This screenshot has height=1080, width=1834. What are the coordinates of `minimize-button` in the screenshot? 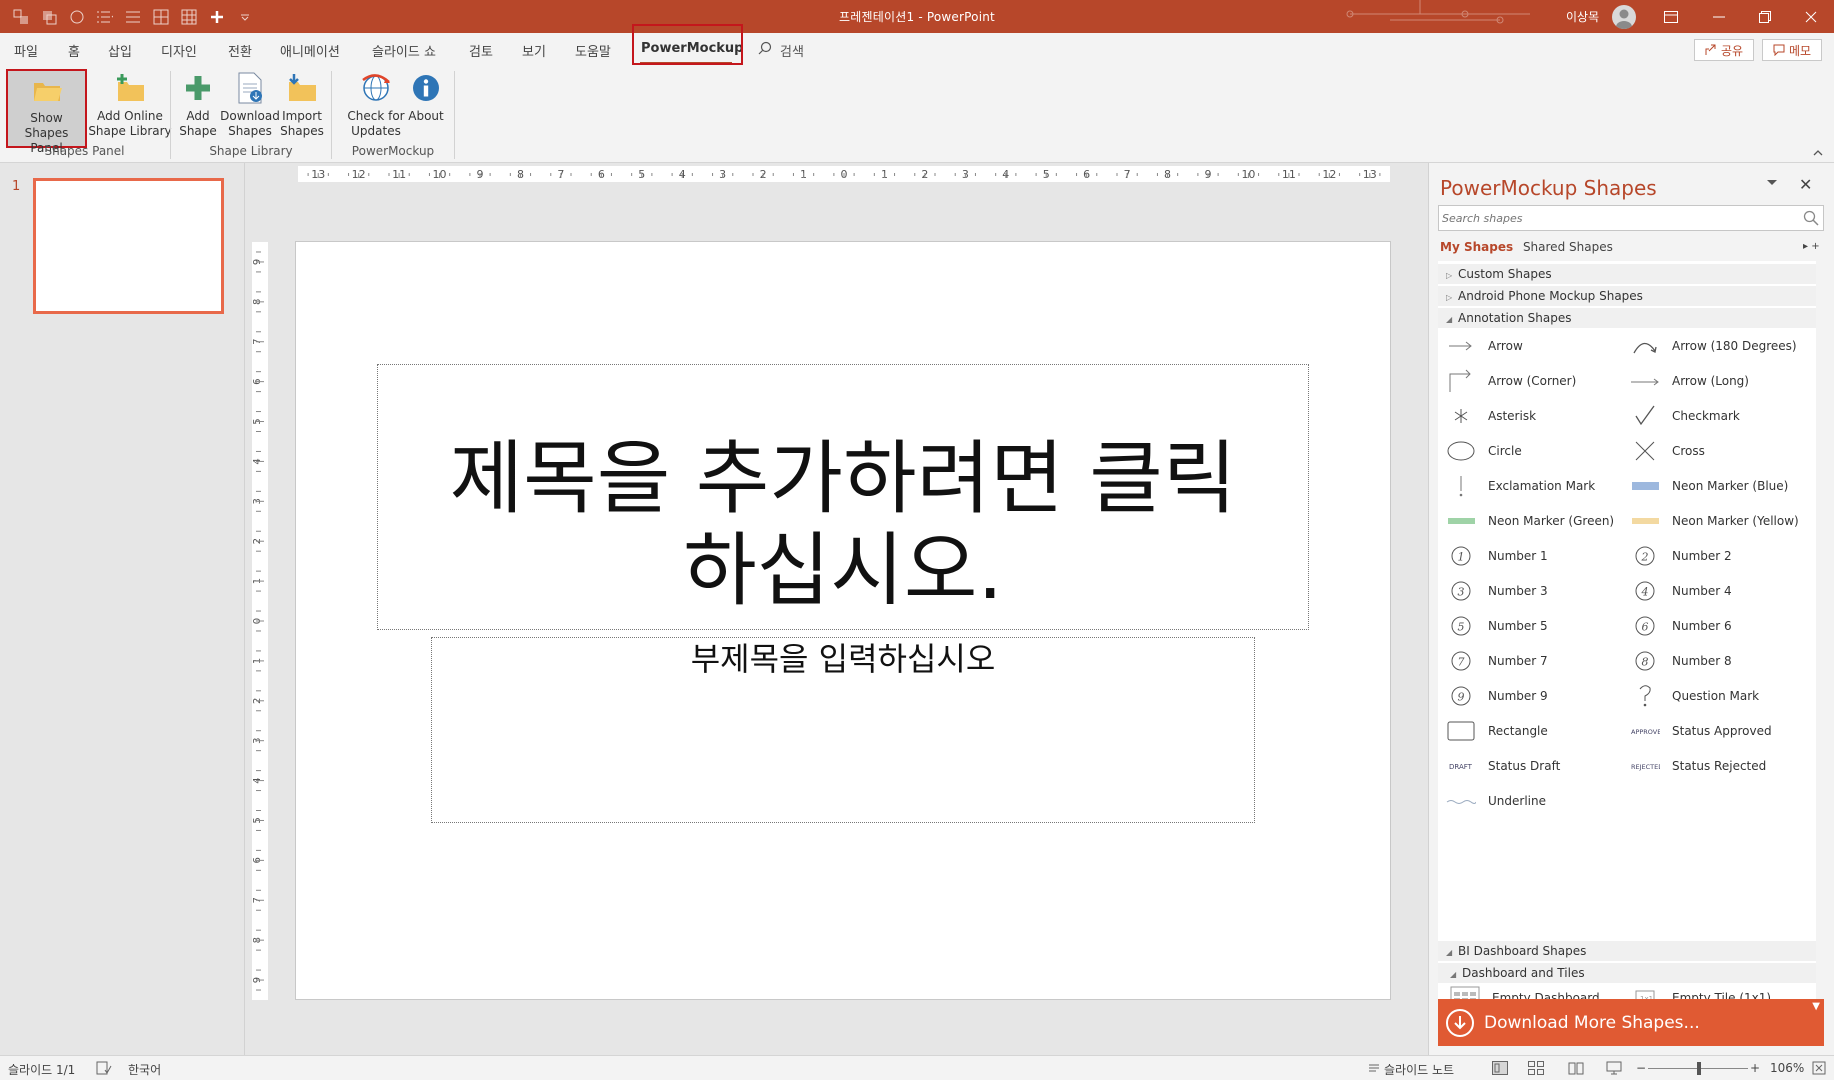 It's located at (1719, 16).